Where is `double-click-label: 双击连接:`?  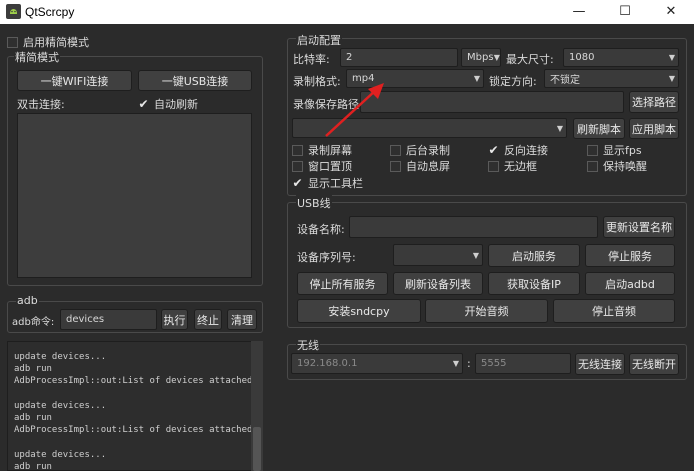
double-click-label: 双击连接: is located at coordinates (41, 104).